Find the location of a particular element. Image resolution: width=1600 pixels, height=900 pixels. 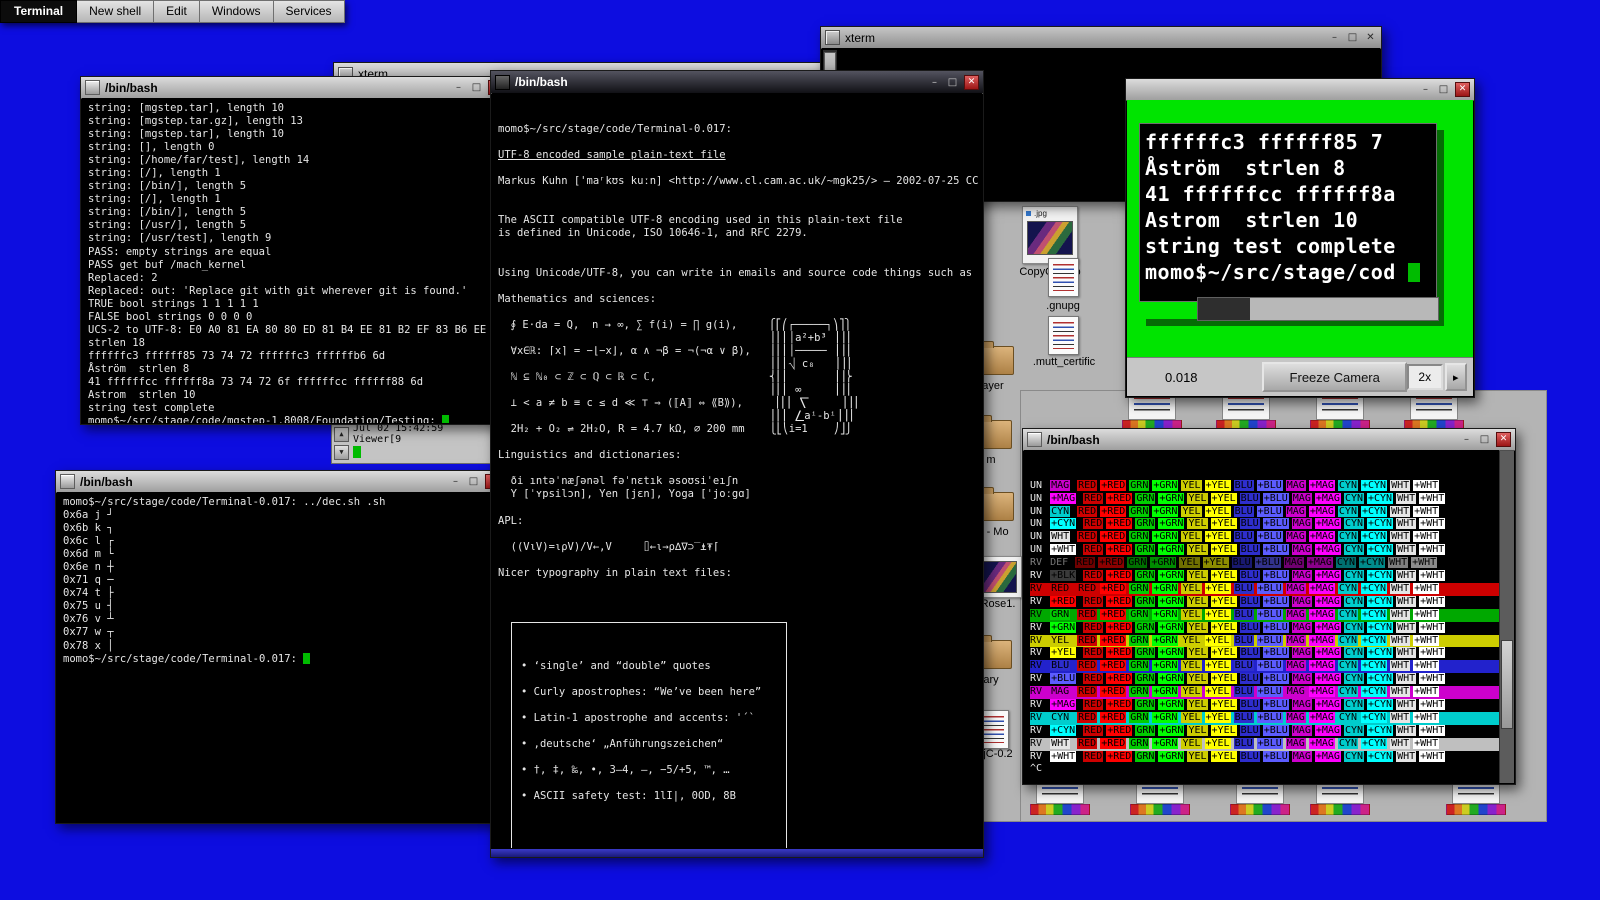

icon-label-gnupg: .gnupg is located at coordinates (1063, 306).